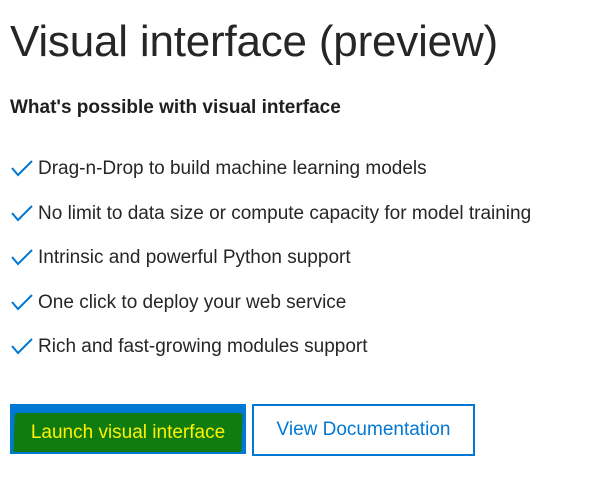 This screenshot has width=613, height=485. What do you see at coordinates (203, 347) in the screenshot?
I see `feature-text: Rich and fast-growing modules support` at bounding box center [203, 347].